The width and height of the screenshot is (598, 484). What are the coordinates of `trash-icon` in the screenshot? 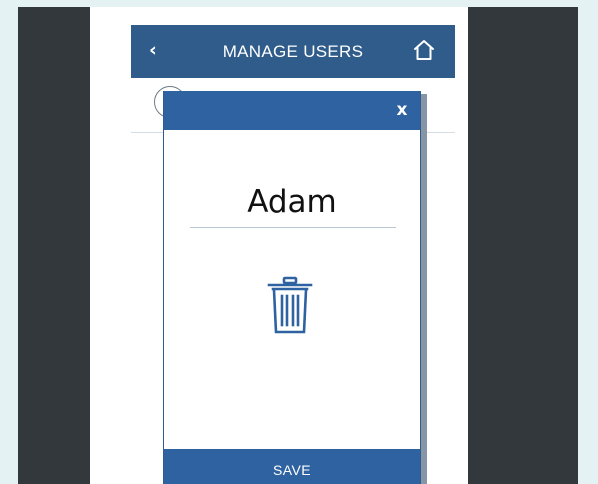 It's located at (290, 306).